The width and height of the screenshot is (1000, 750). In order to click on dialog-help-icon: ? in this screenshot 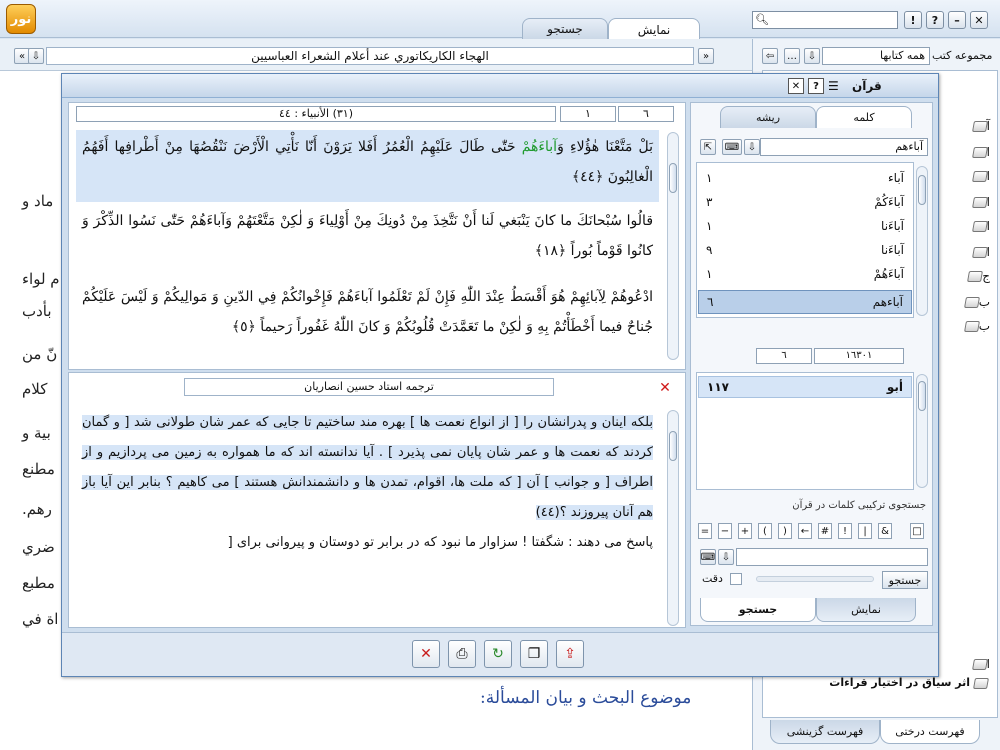, I will do `click(816, 86)`.